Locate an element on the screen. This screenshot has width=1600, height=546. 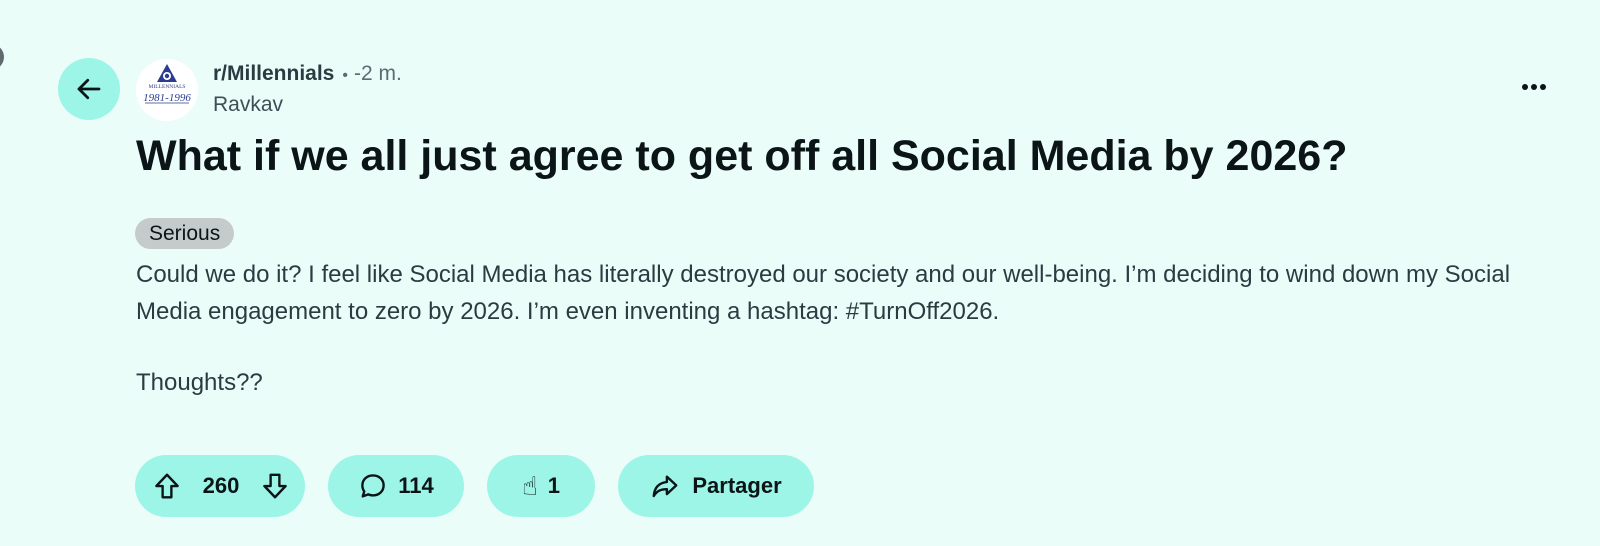
arrow-down-icon is located at coordinates (275, 486).